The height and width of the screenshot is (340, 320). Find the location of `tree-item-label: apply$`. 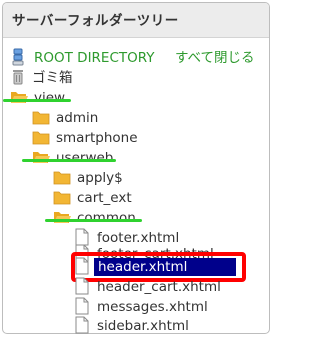

tree-item-label: apply$ is located at coordinates (100, 178).